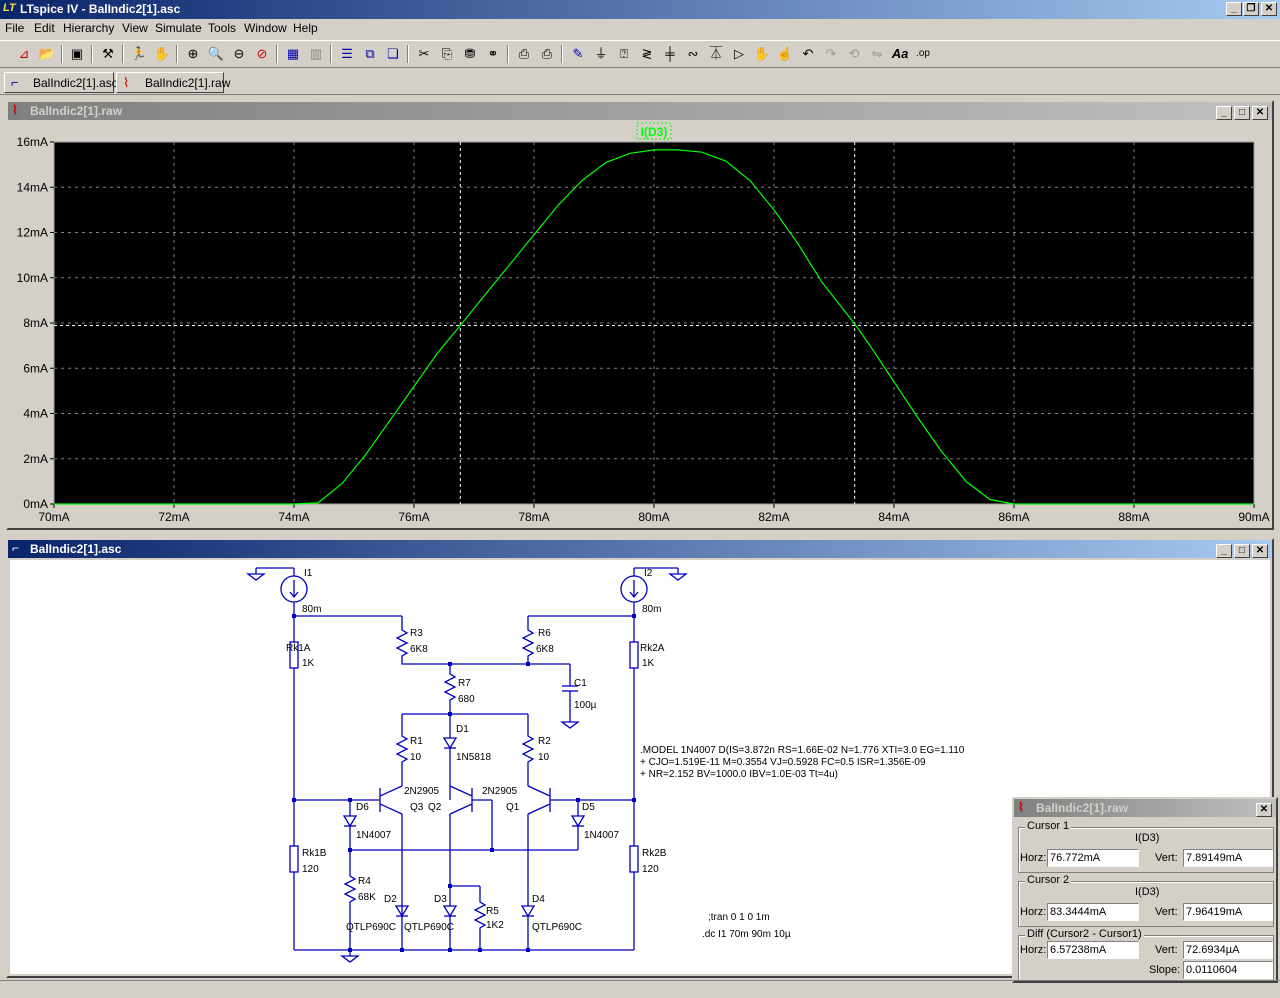 The width and height of the screenshot is (1280, 998). Describe the element at coordinates (538, 899) in the screenshot. I see `label-d4: D4` at that location.